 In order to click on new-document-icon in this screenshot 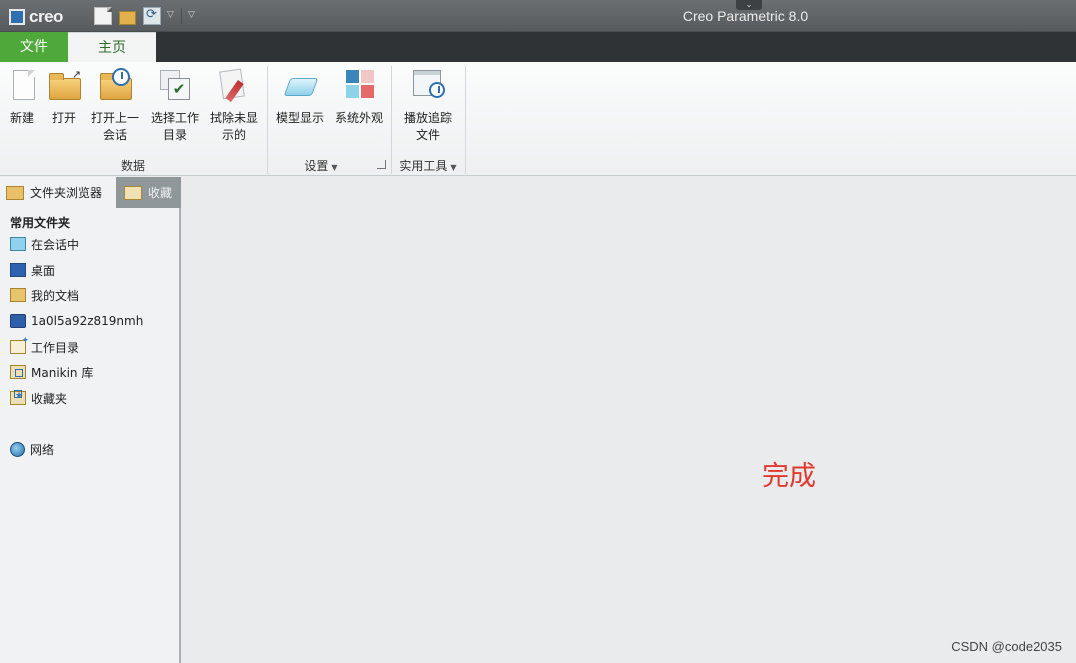, I will do `click(22, 85)`.